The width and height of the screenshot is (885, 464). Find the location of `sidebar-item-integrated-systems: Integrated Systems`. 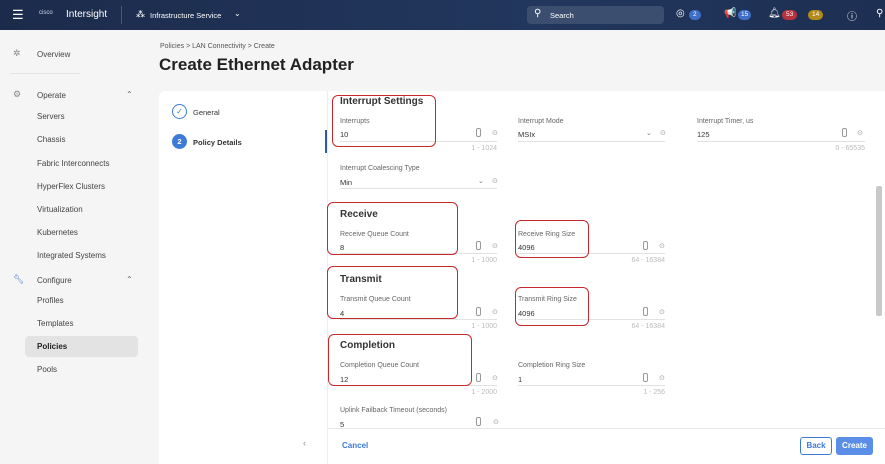

sidebar-item-integrated-systems: Integrated Systems is located at coordinates (71, 255).